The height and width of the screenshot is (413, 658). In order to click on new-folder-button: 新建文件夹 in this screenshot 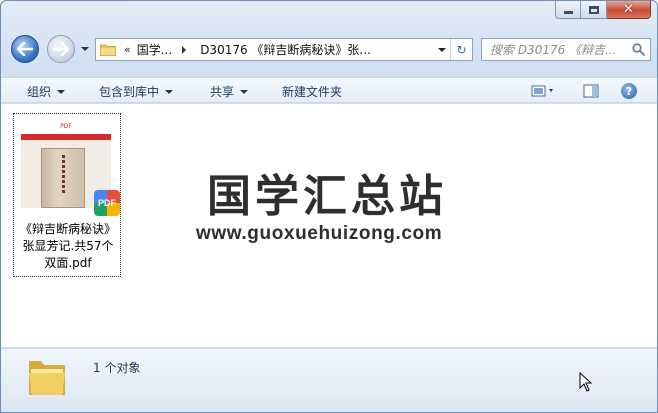, I will do `click(312, 91)`.